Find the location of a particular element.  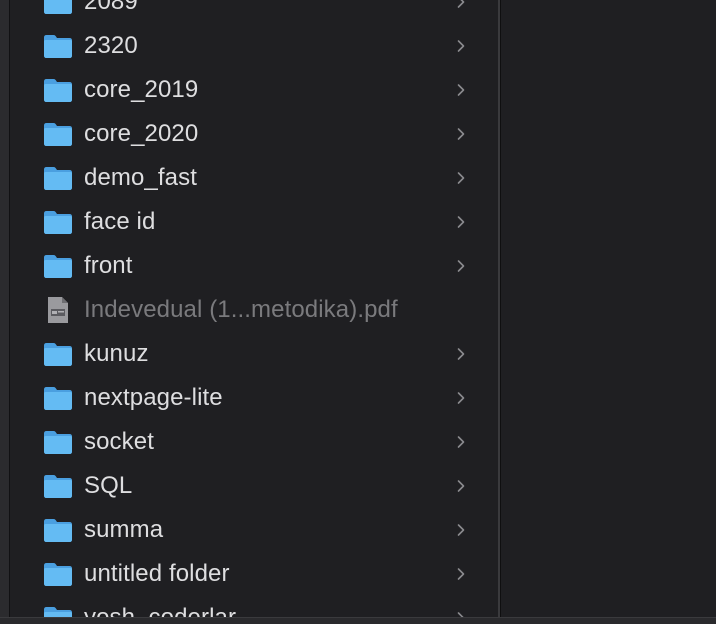

list-item-10: socket is located at coordinates (254, 442).